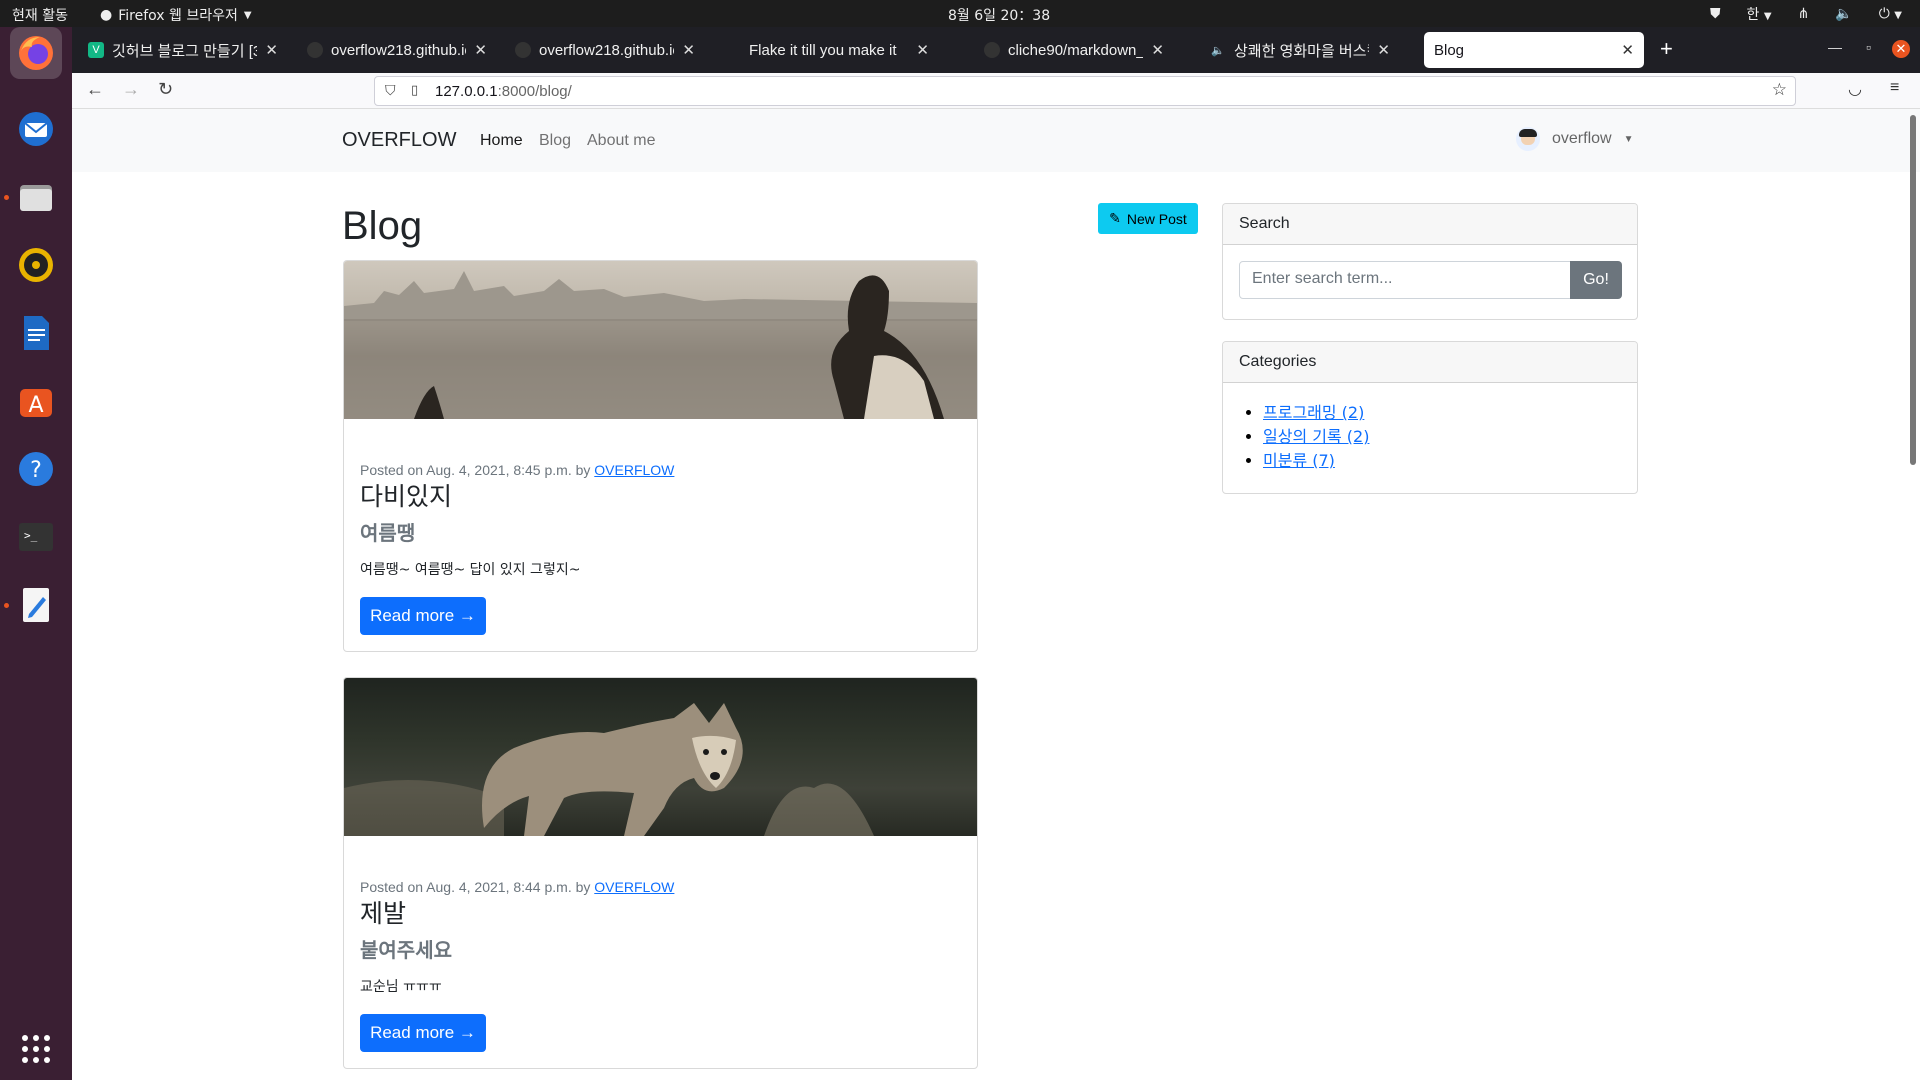  I want to click on svg-text: A, so click(35, 405).